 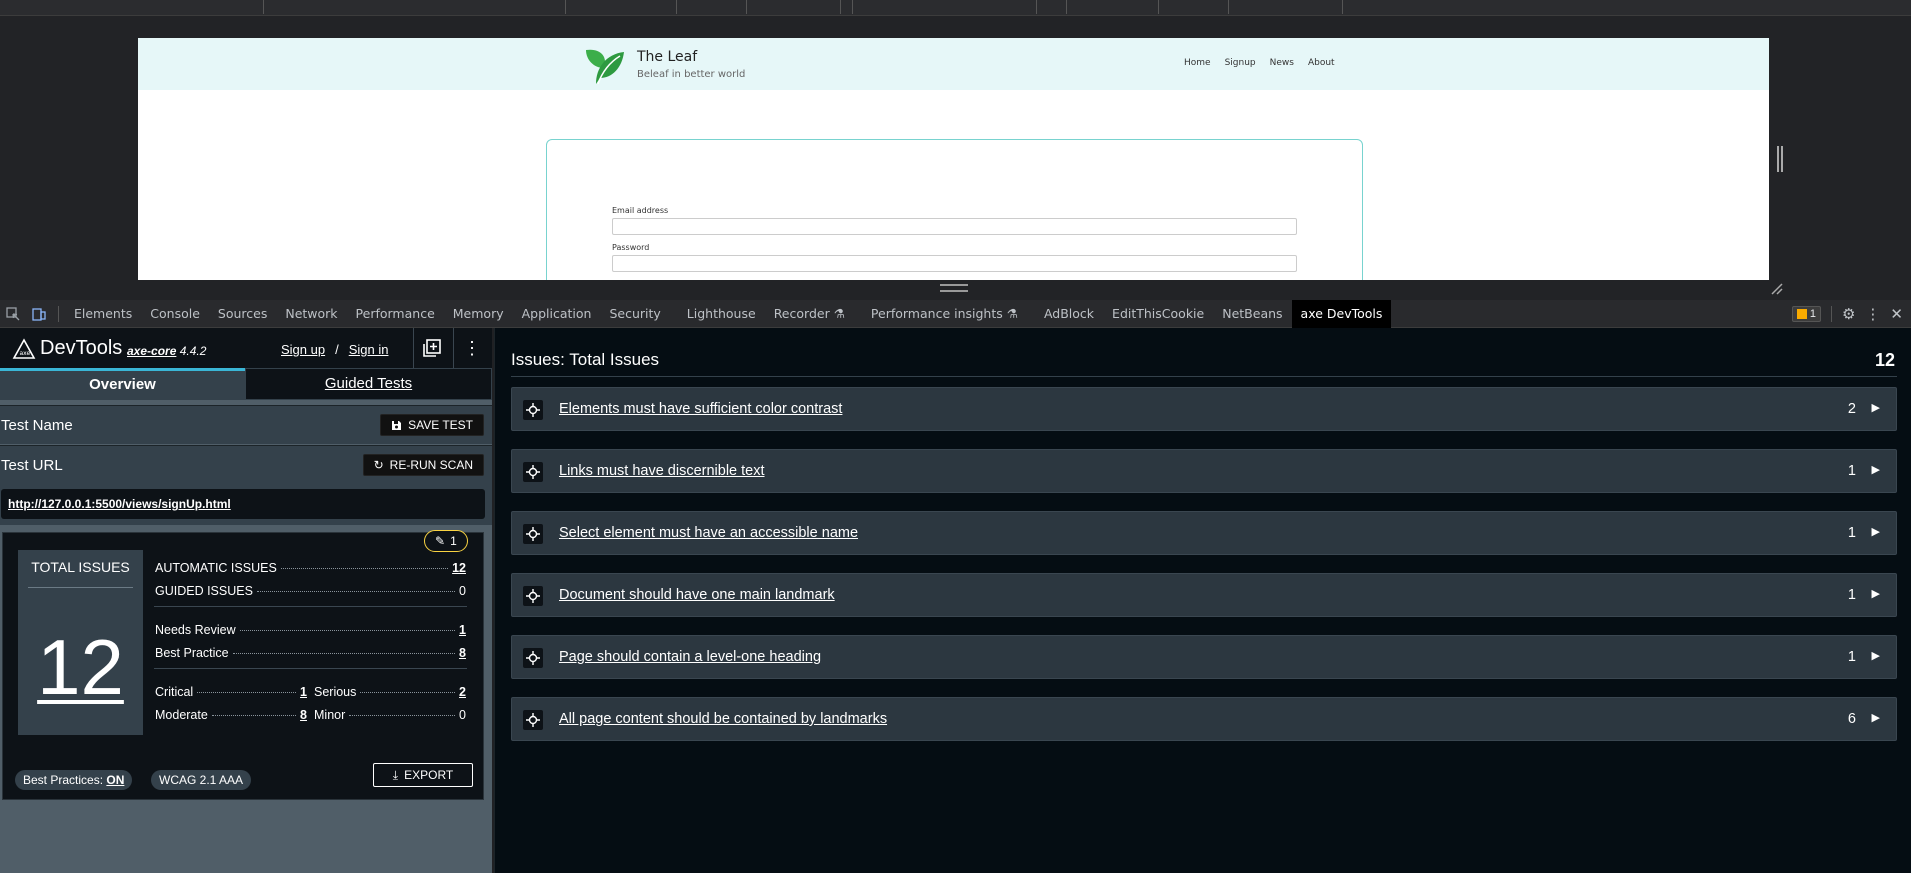 What do you see at coordinates (74, 780) in the screenshot?
I see `best-practices-toggle: Best Practices: ON` at bounding box center [74, 780].